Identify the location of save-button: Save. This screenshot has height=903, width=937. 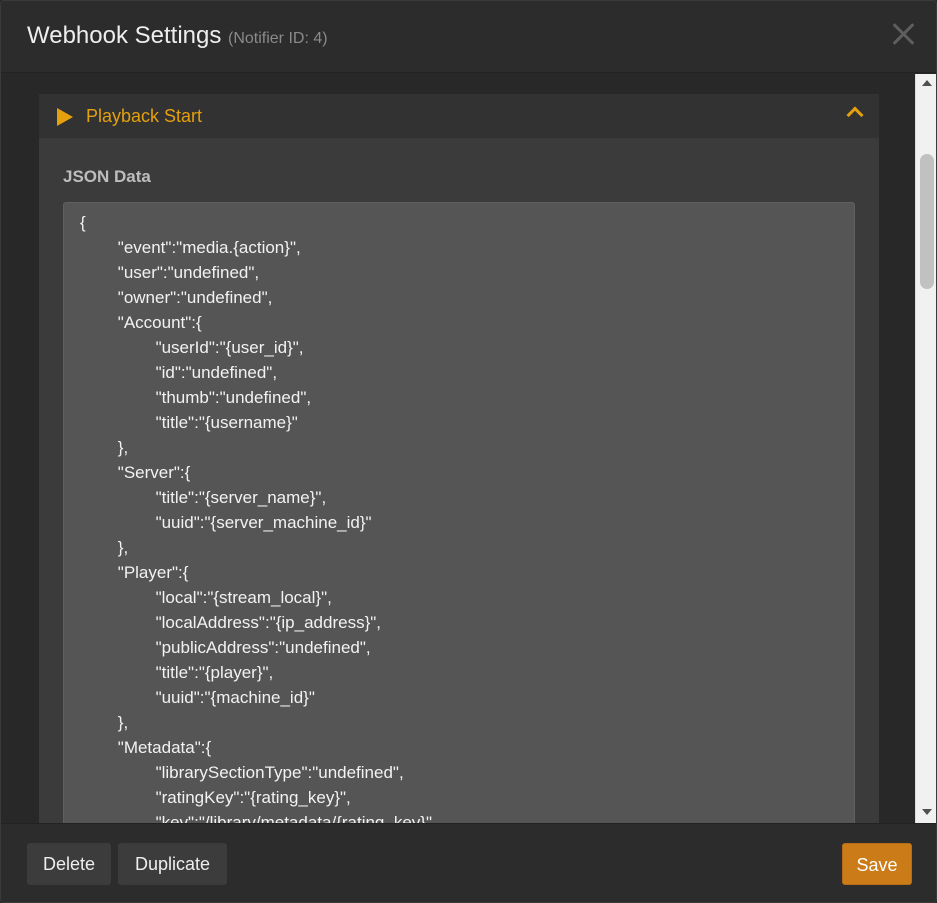
(877, 864).